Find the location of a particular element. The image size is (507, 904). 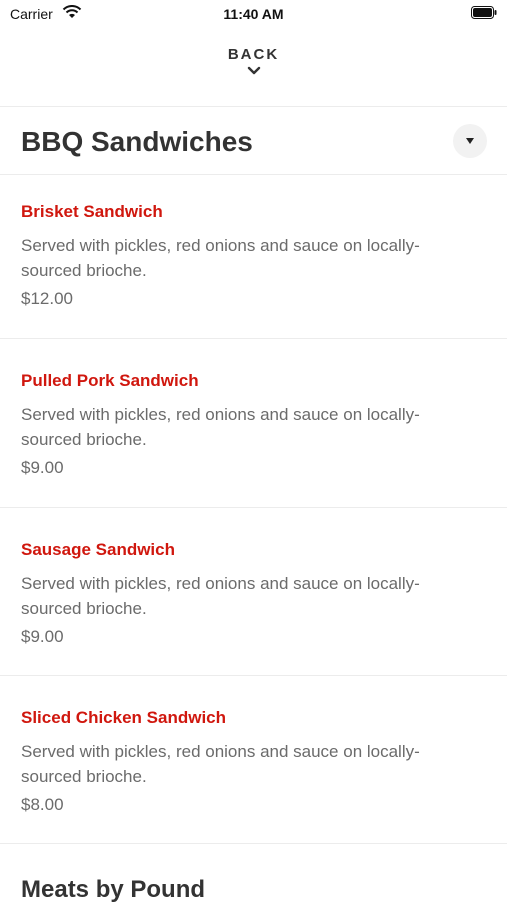

collapse-section-button is located at coordinates (470, 141).